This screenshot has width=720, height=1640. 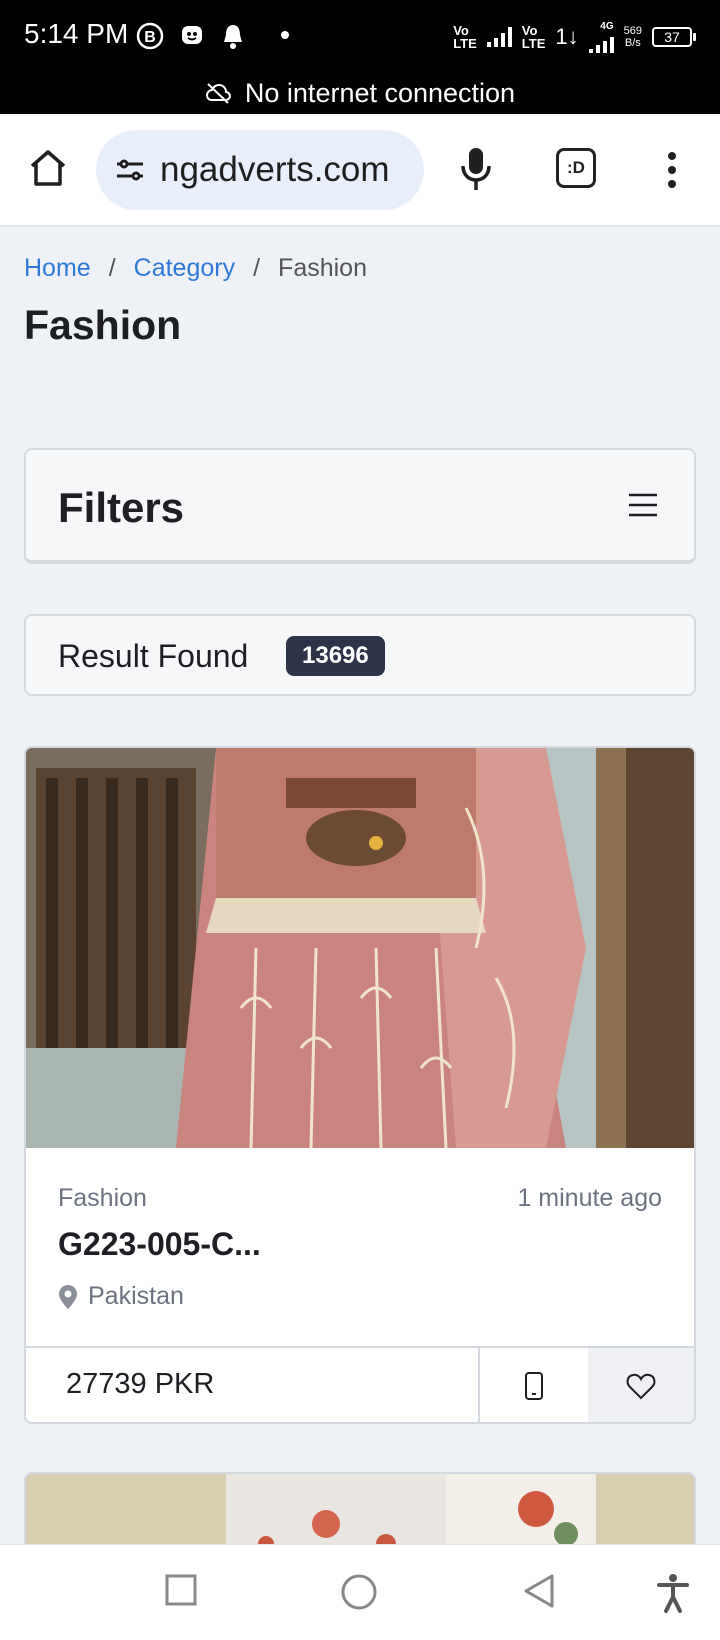 I want to click on breadcrumb: Home / Category / Fashion, so click(x=195, y=268).